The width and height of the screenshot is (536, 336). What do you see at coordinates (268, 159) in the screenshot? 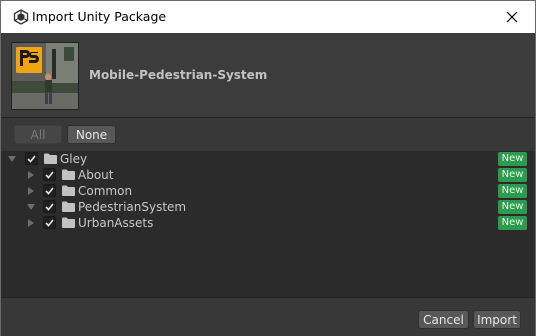
I see `tree-row-gley: Gley New` at bounding box center [268, 159].